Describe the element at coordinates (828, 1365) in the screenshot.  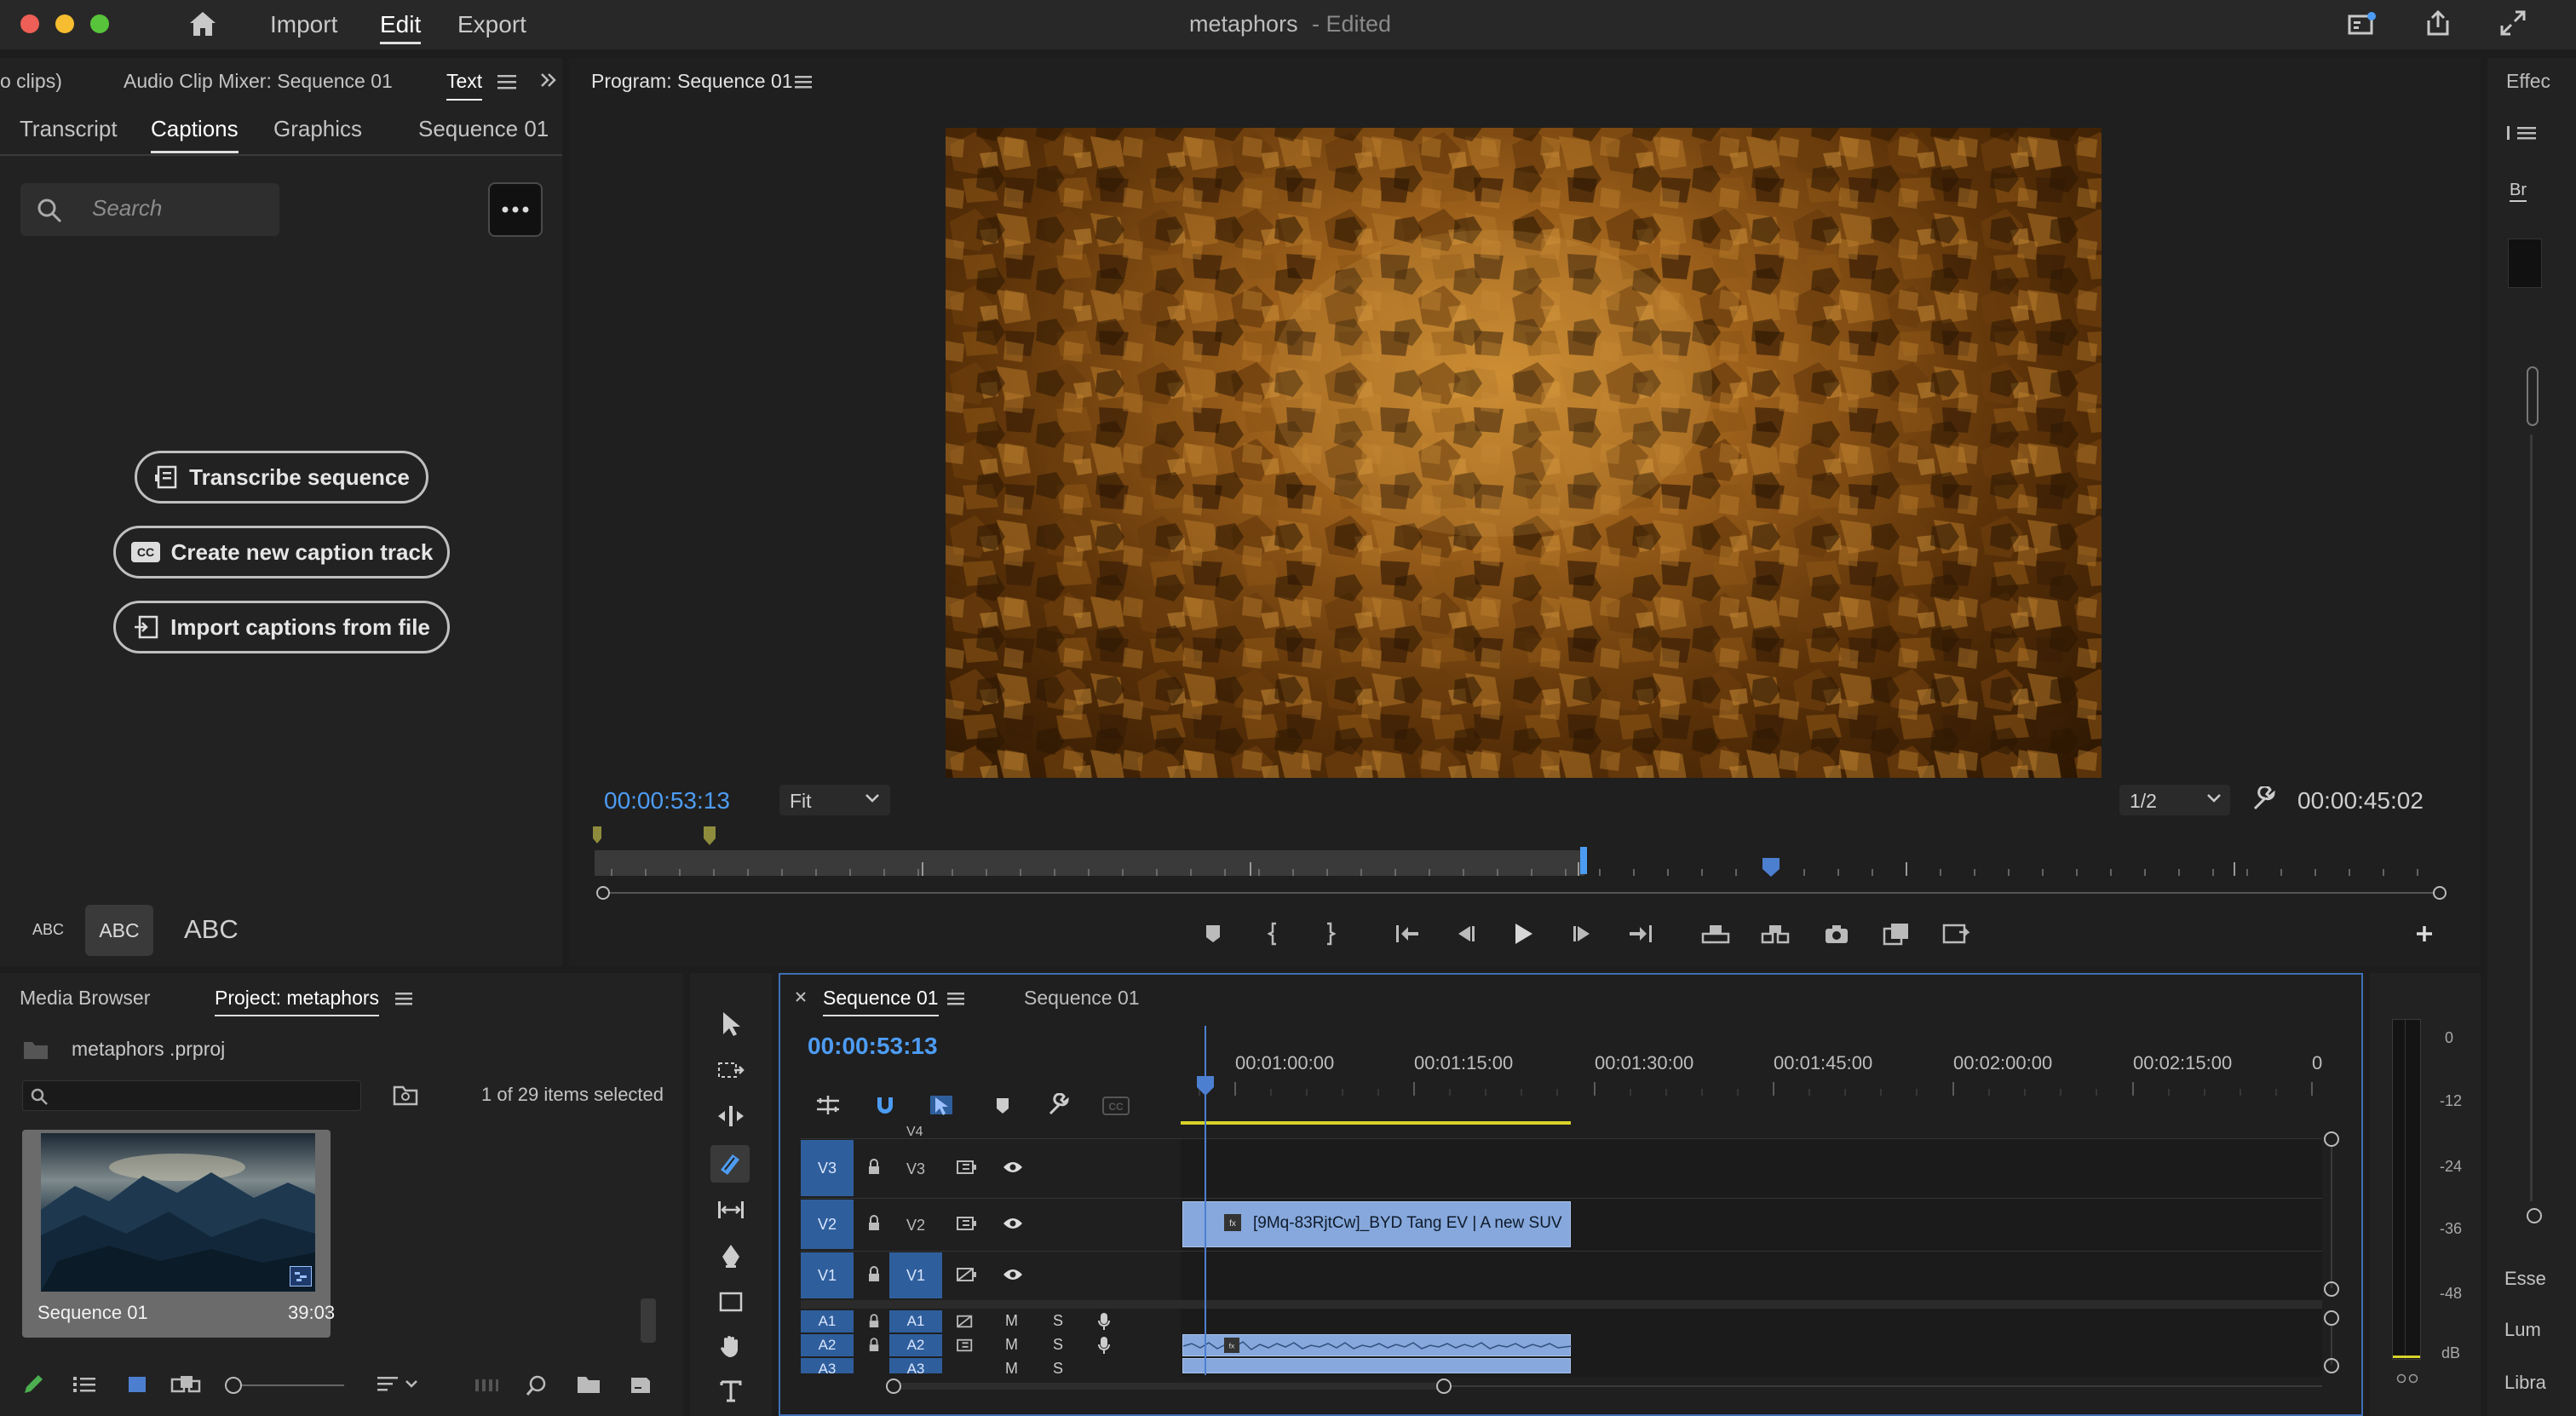
I see `track-a3-source: A3` at that location.